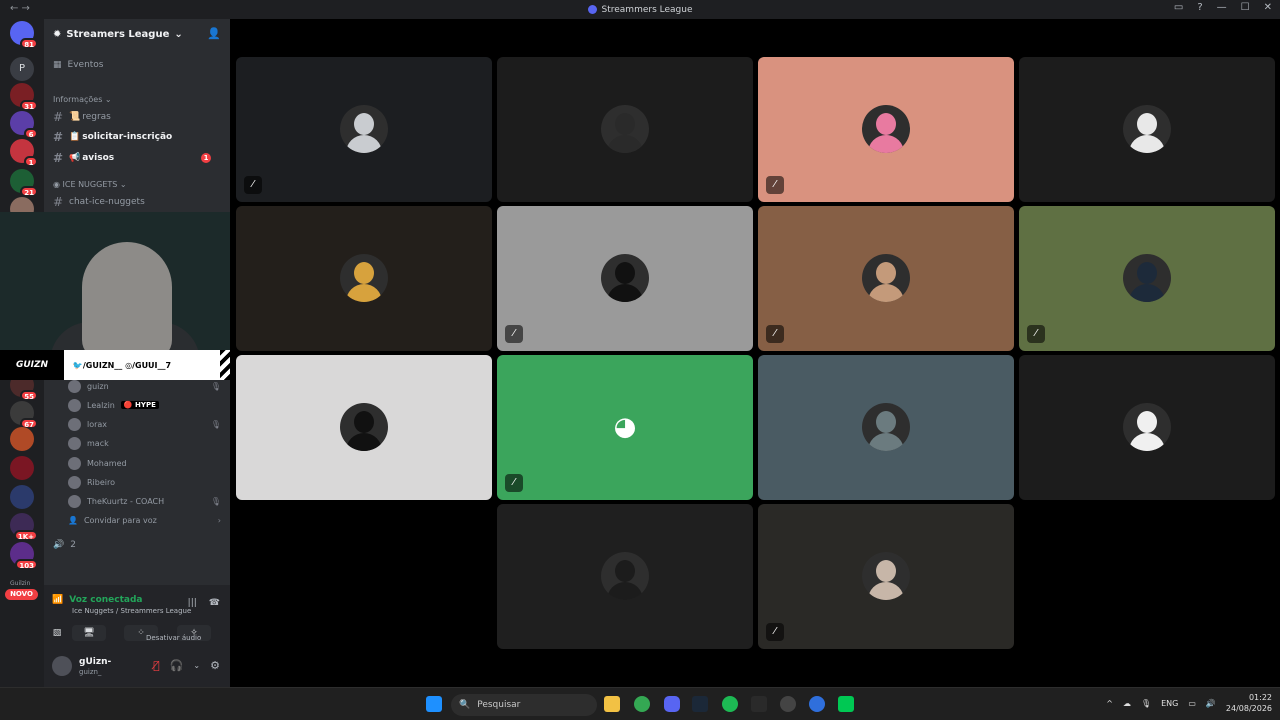  What do you see at coordinates (139, 405) in the screenshot?
I see `user-tag: 🔴 HYPE` at bounding box center [139, 405].